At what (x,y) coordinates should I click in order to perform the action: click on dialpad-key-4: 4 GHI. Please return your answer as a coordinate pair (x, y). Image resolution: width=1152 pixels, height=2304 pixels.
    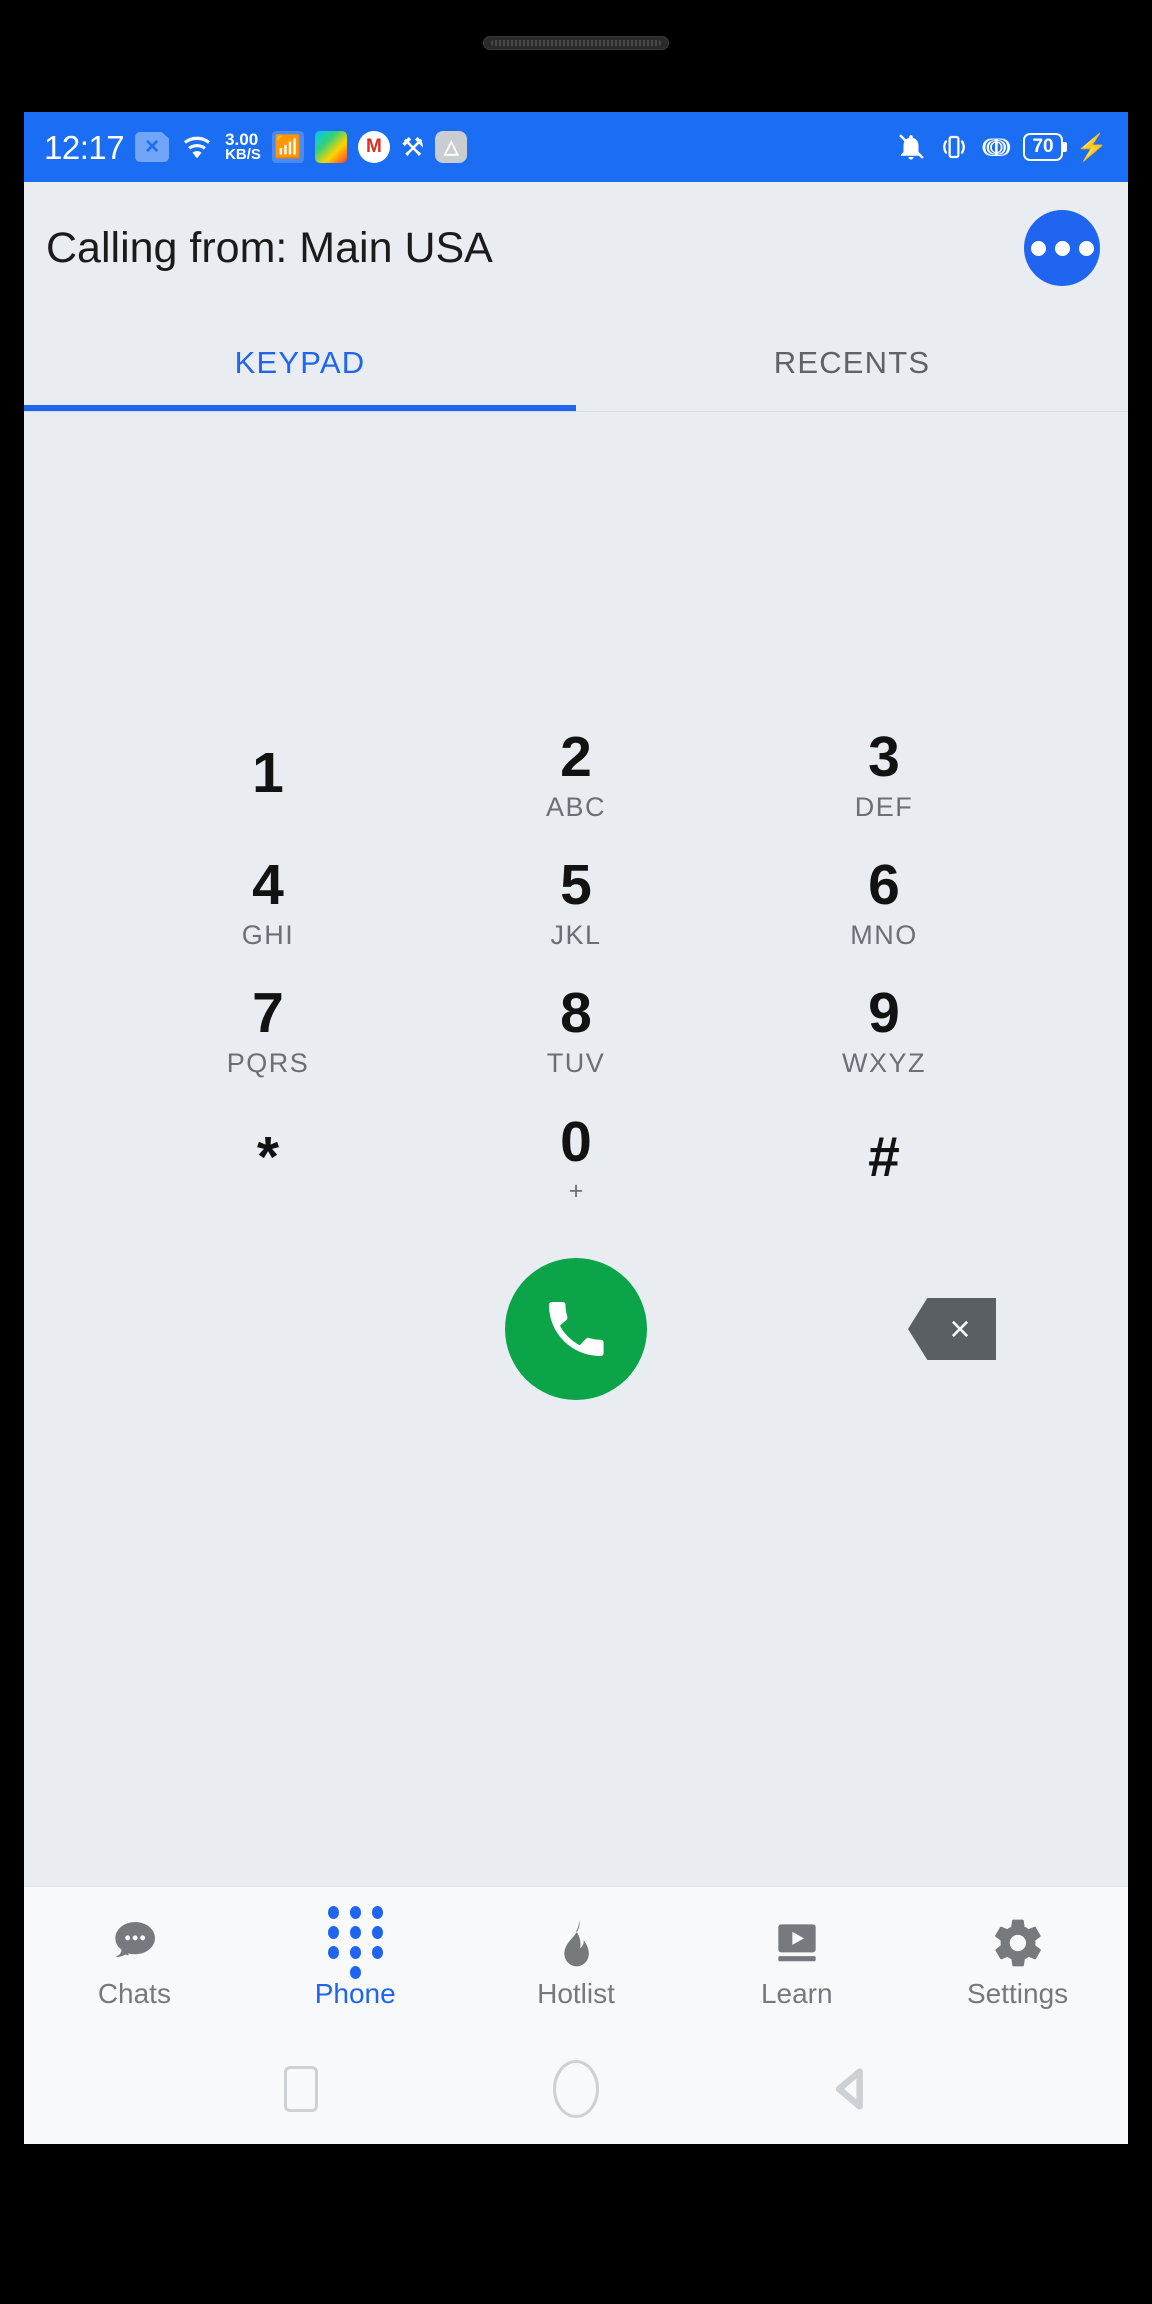
    Looking at the image, I should click on (268, 904).